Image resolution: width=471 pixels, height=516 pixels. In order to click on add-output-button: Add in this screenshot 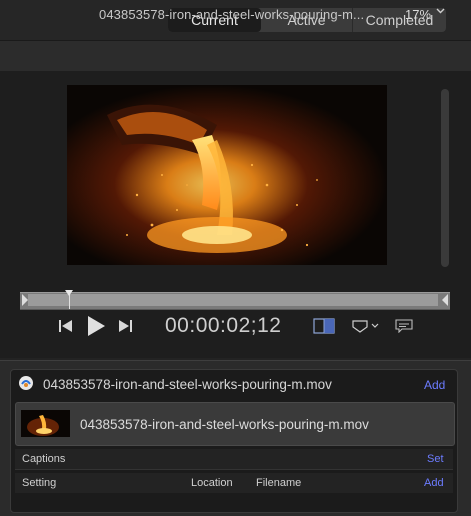, I will do `click(434, 385)`.